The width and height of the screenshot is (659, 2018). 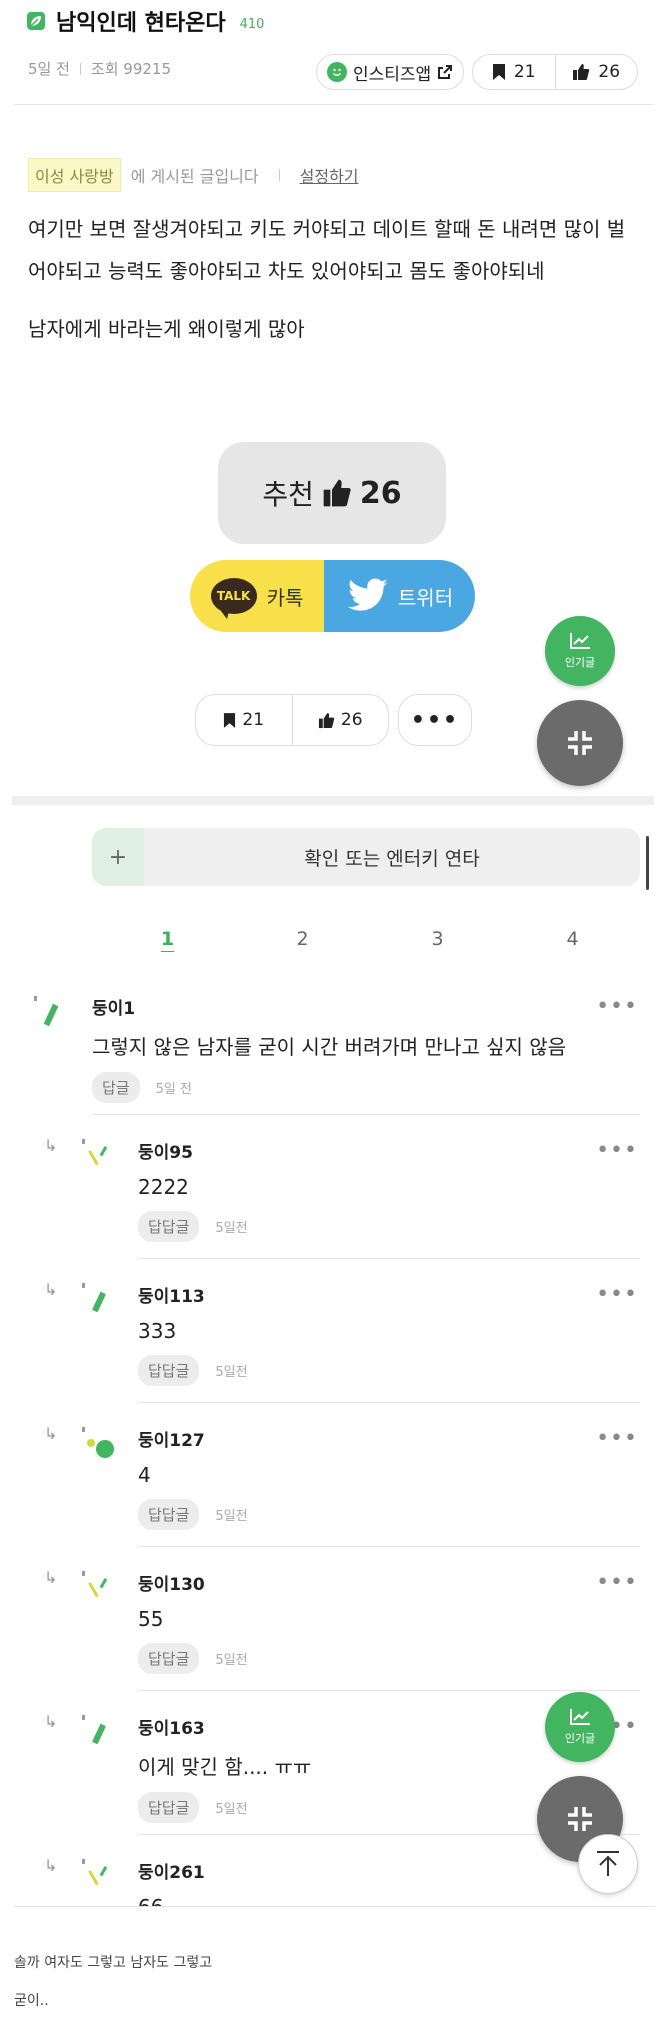 What do you see at coordinates (437, 939) in the screenshot?
I see `page-link-3: 3` at bounding box center [437, 939].